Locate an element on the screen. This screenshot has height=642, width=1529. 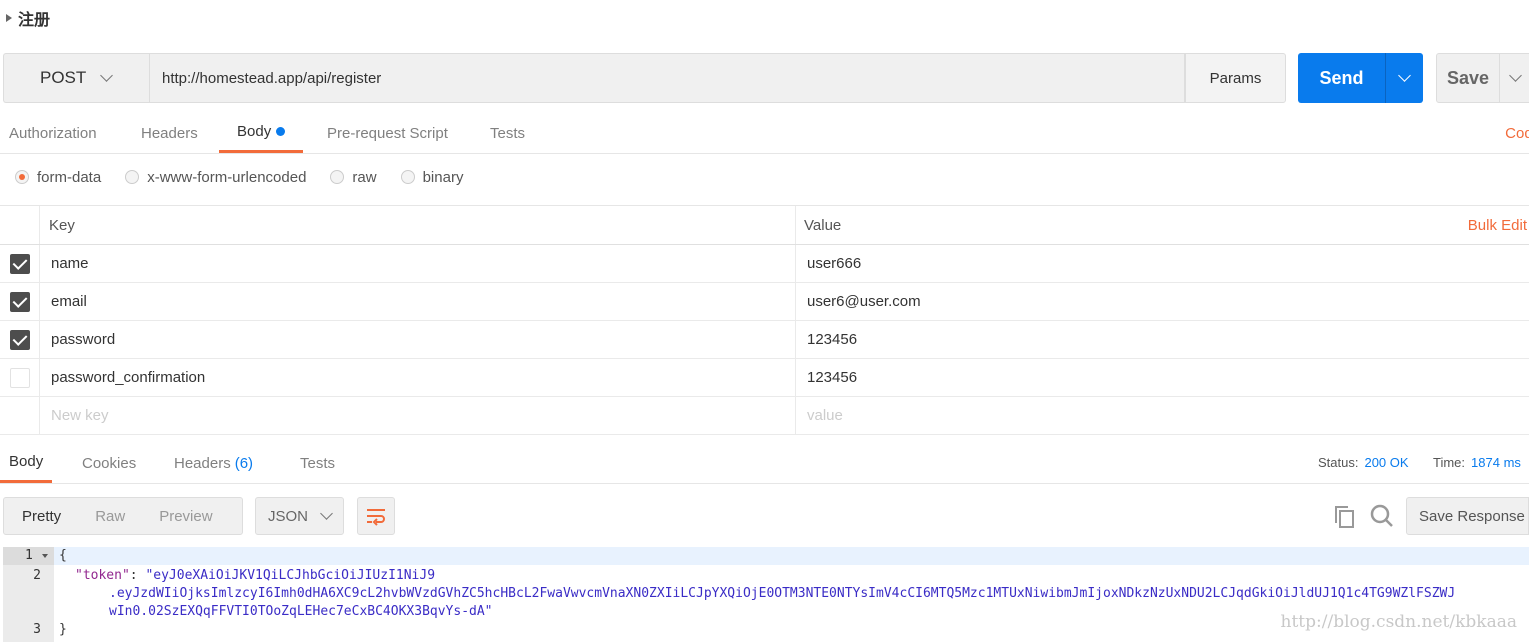
table-row: name user666 is located at coordinates (764, 264).